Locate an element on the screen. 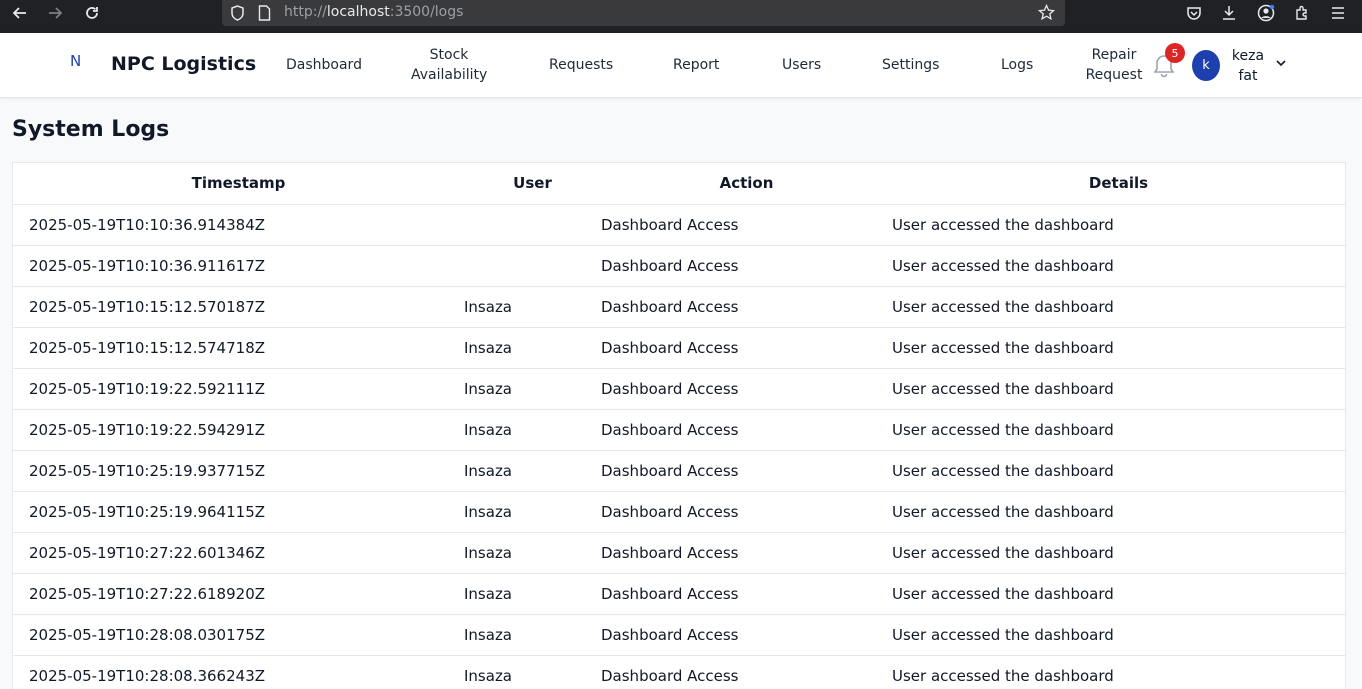 Image resolution: width=1362 pixels, height=689 pixels. cell-timestamp: 2025-05-19T10:15:12.574718Z is located at coordinates (238, 348).